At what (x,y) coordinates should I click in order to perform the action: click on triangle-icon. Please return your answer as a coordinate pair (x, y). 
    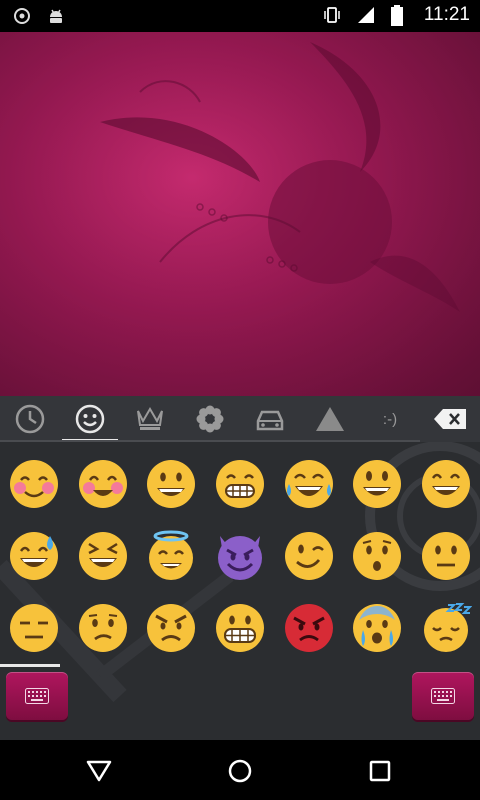
    Looking at the image, I should click on (330, 419).